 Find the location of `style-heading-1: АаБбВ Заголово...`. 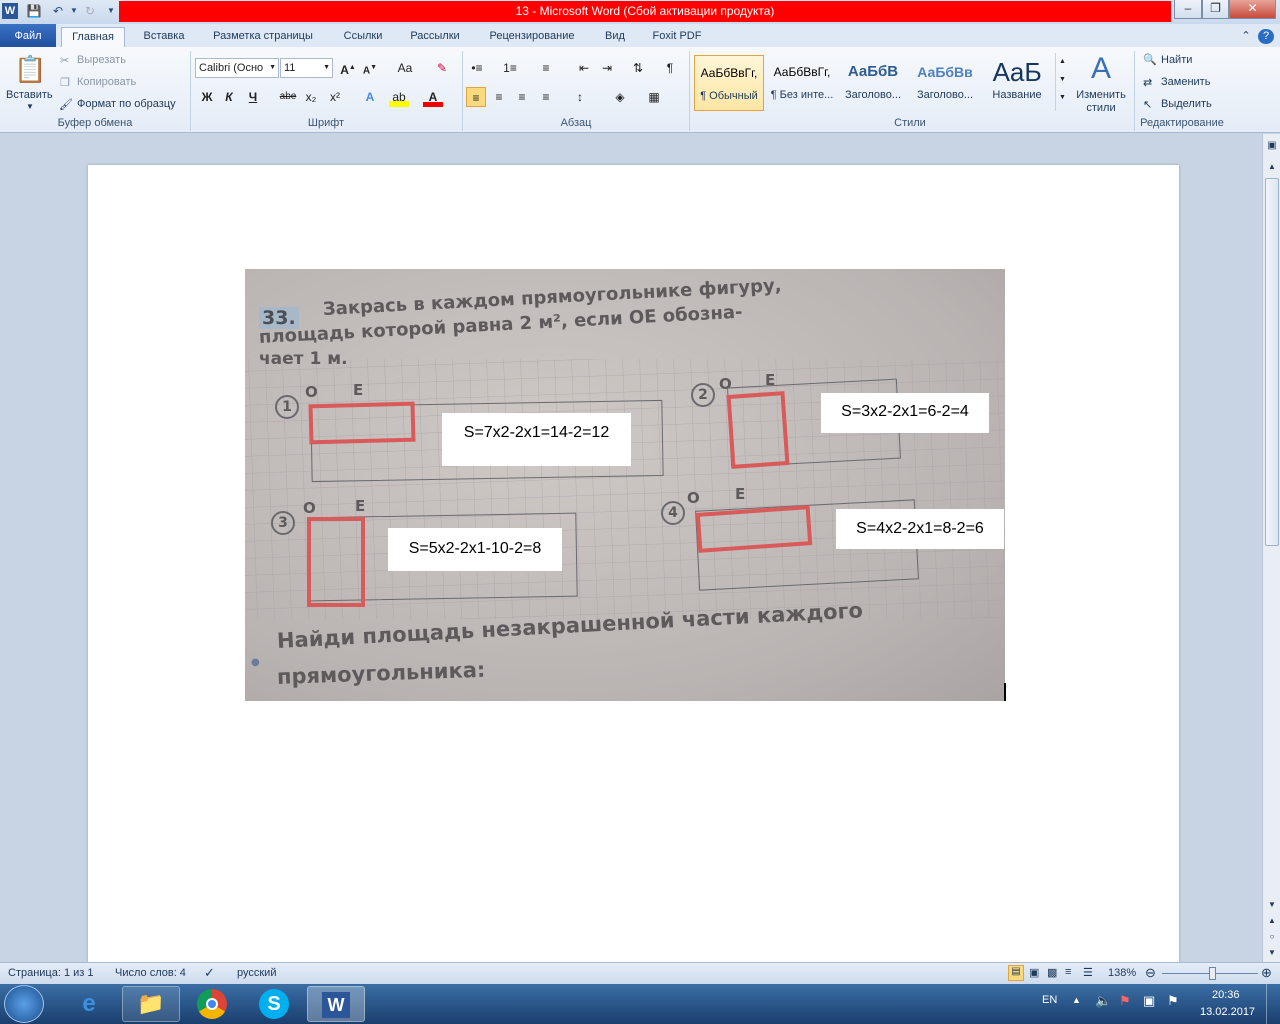

style-heading-1: АаБбВ Заголово... is located at coordinates (873, 83).